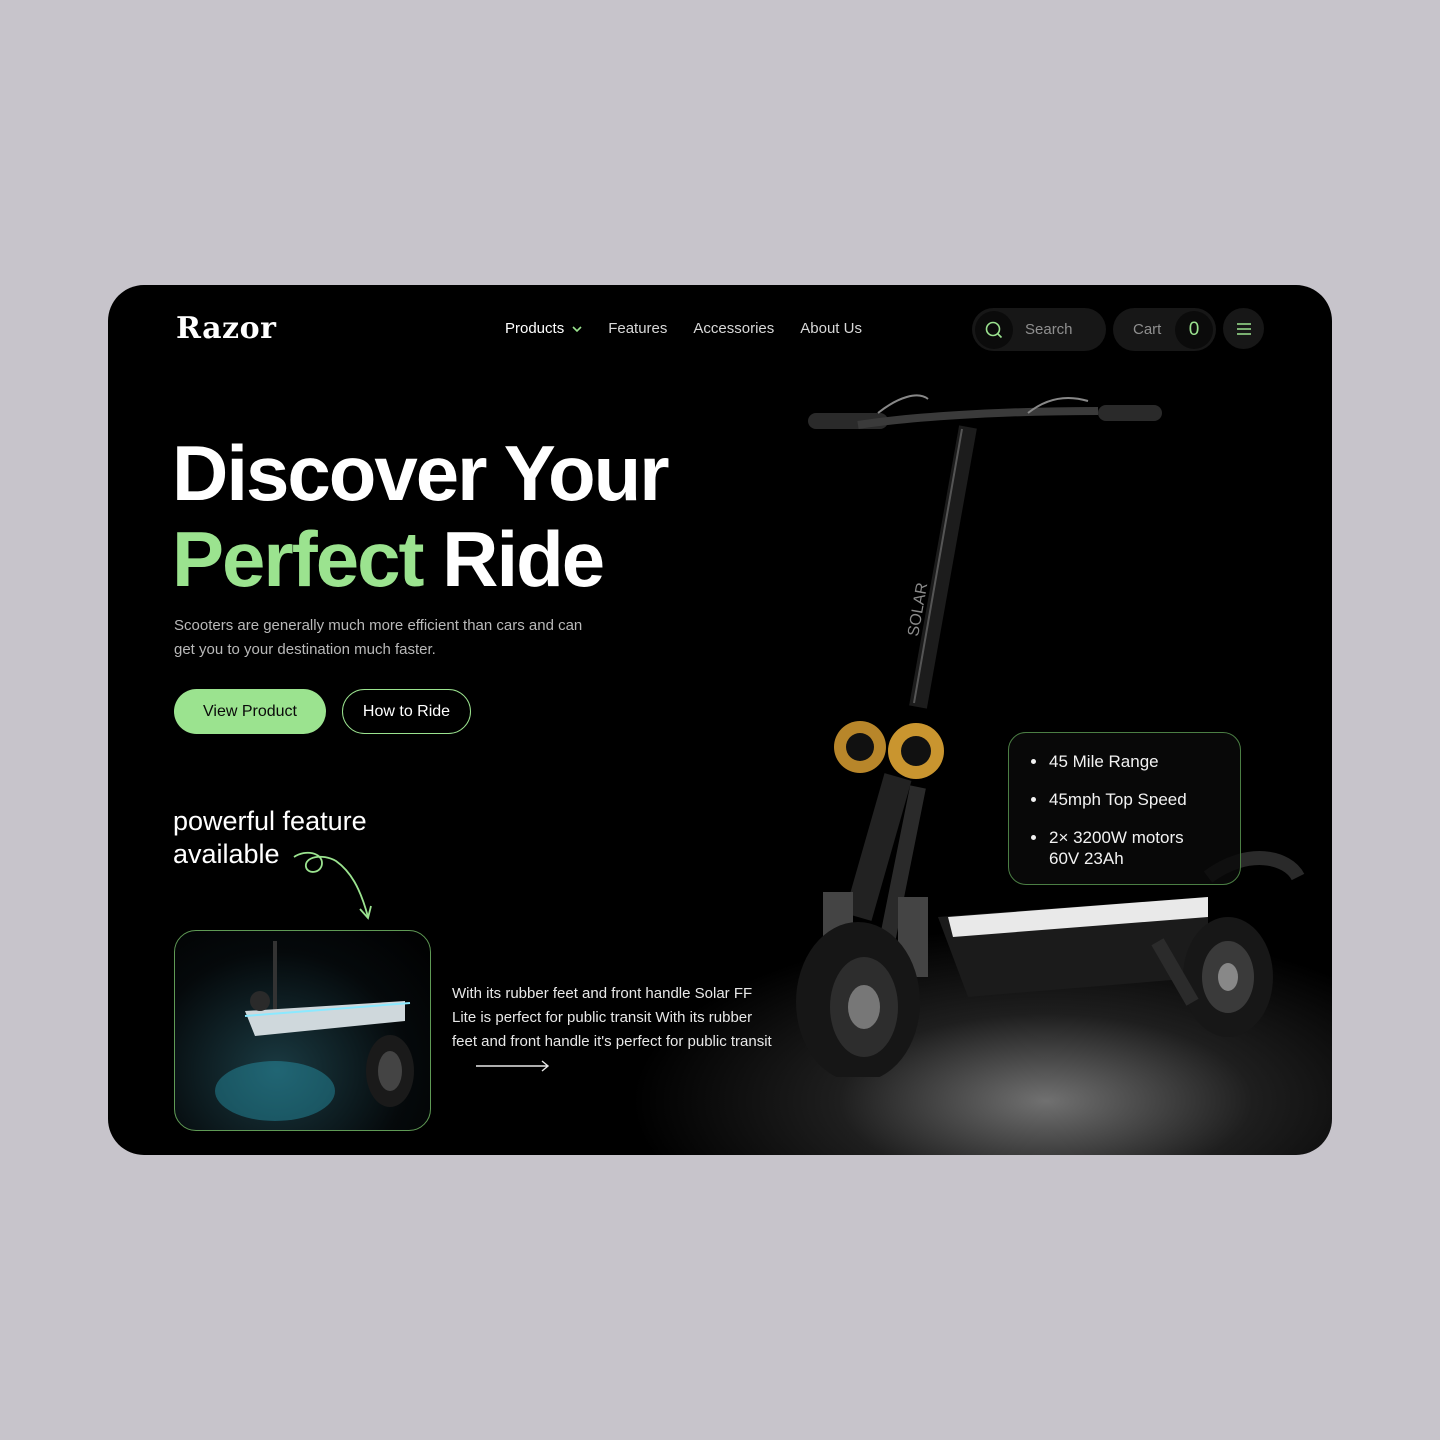  I want to click on spec-item: 45 Mile Range, so click(1124, 761).